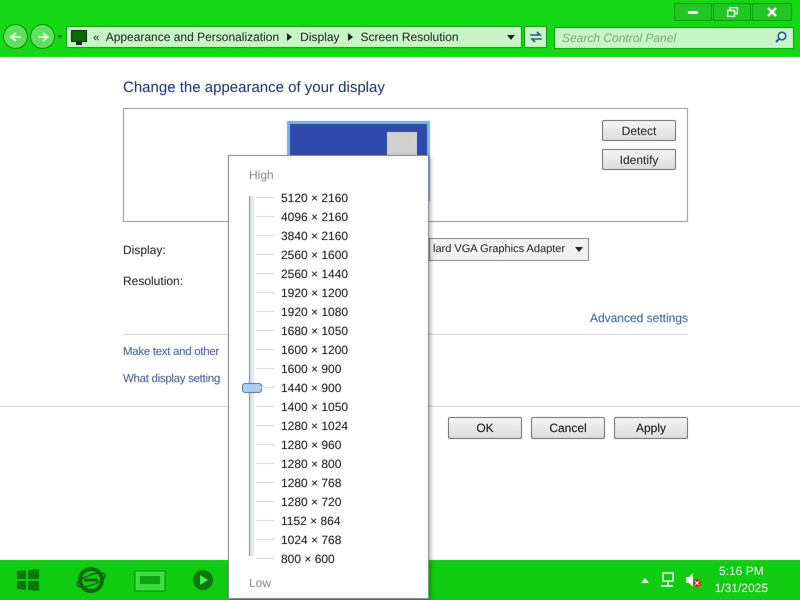 The width and height of the screenshot is (800, 600). What do you see at coordinates (651, 427) in the screenshot?
I see `dialog-button: Apply` at bounding box center [651, 427].